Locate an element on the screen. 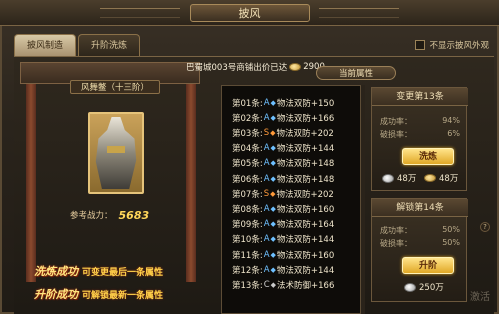 Image resolution: width=499 pixels, height=314 pixels. tab-upgrade-refine: 升阶洗炼 is located at coordinates (109, 45).